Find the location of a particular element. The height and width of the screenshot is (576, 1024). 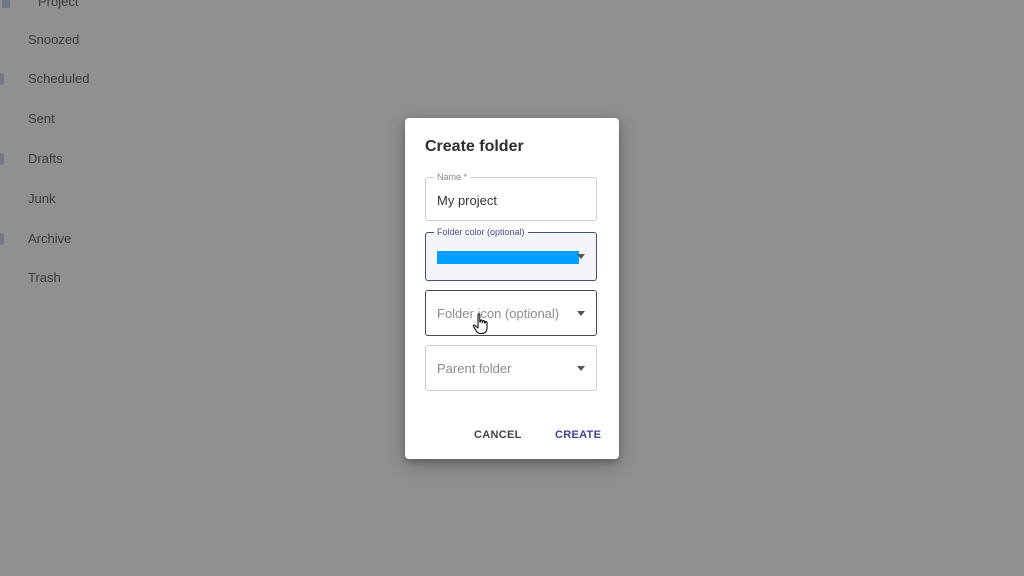

sidebar-item-sent: Sent is located at coordinates (41, 119).